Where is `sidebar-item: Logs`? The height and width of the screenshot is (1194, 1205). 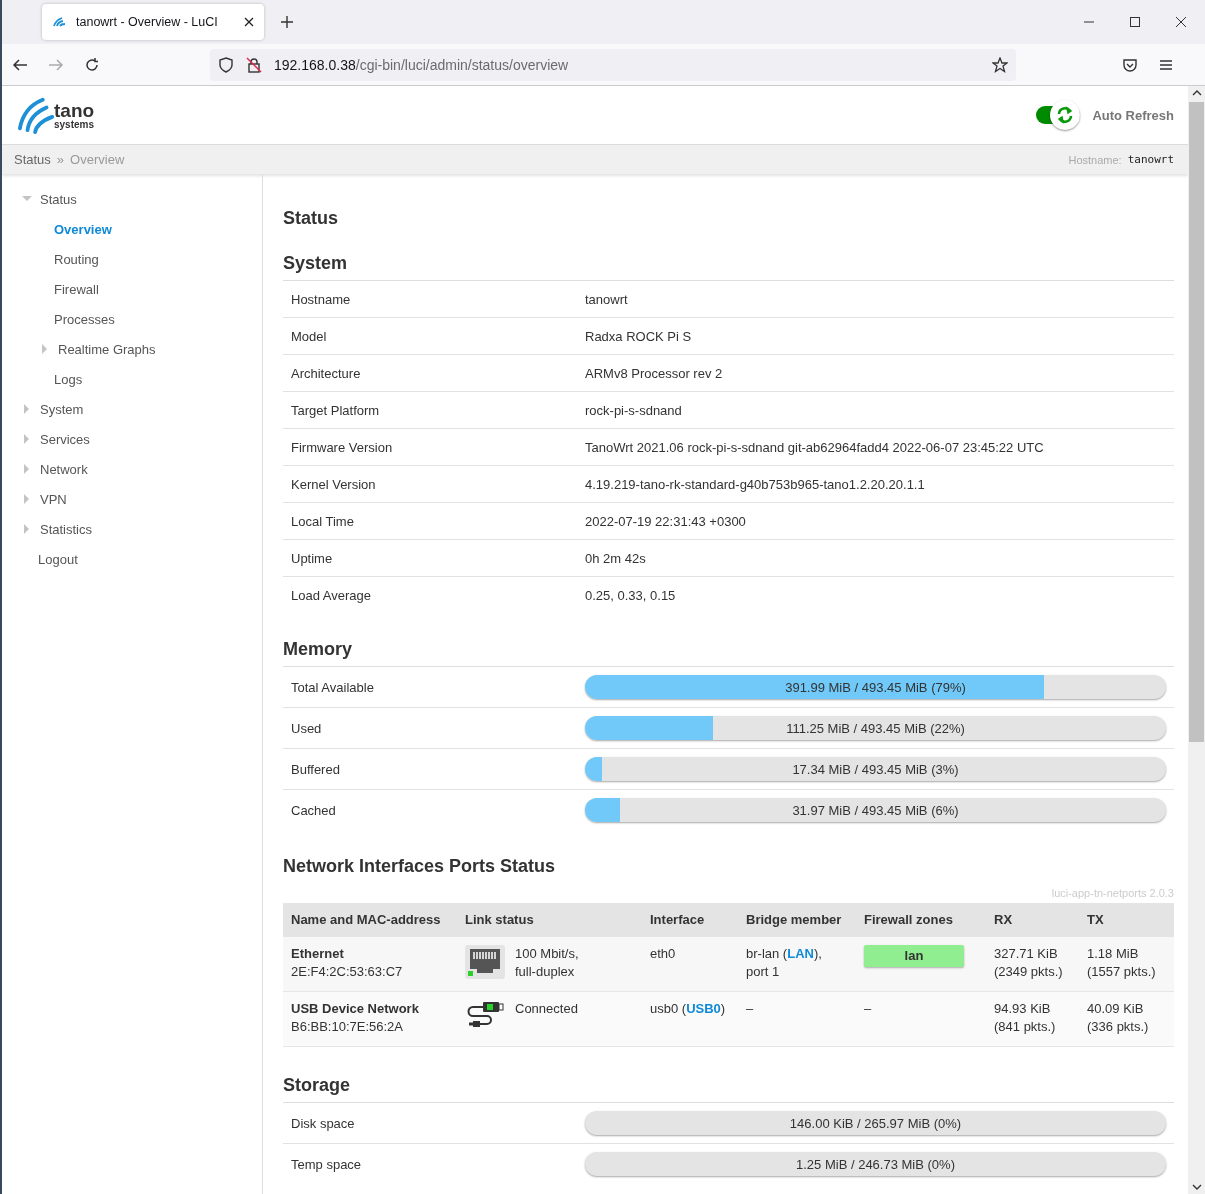
sidebar-item: Logs is located at coordinates (68, 379).